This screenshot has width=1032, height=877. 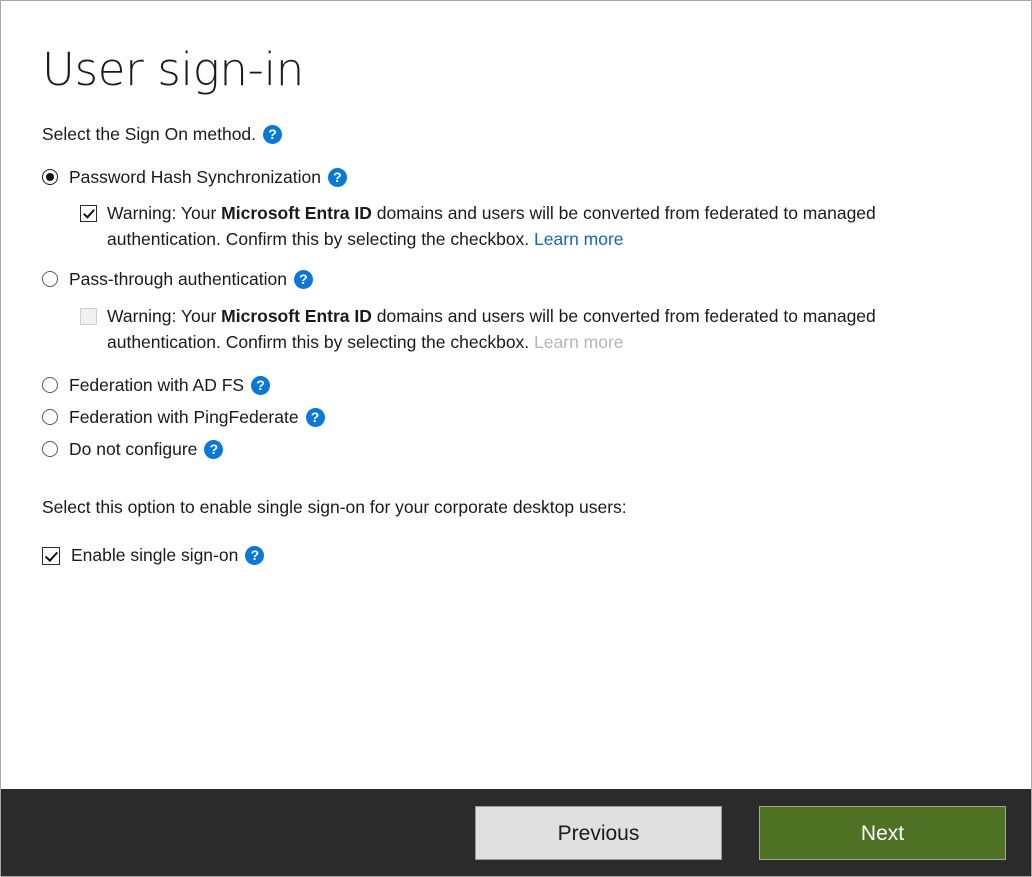 I want to click on radio-label: Password Hash Synchronization, so click(x=195, y=177).